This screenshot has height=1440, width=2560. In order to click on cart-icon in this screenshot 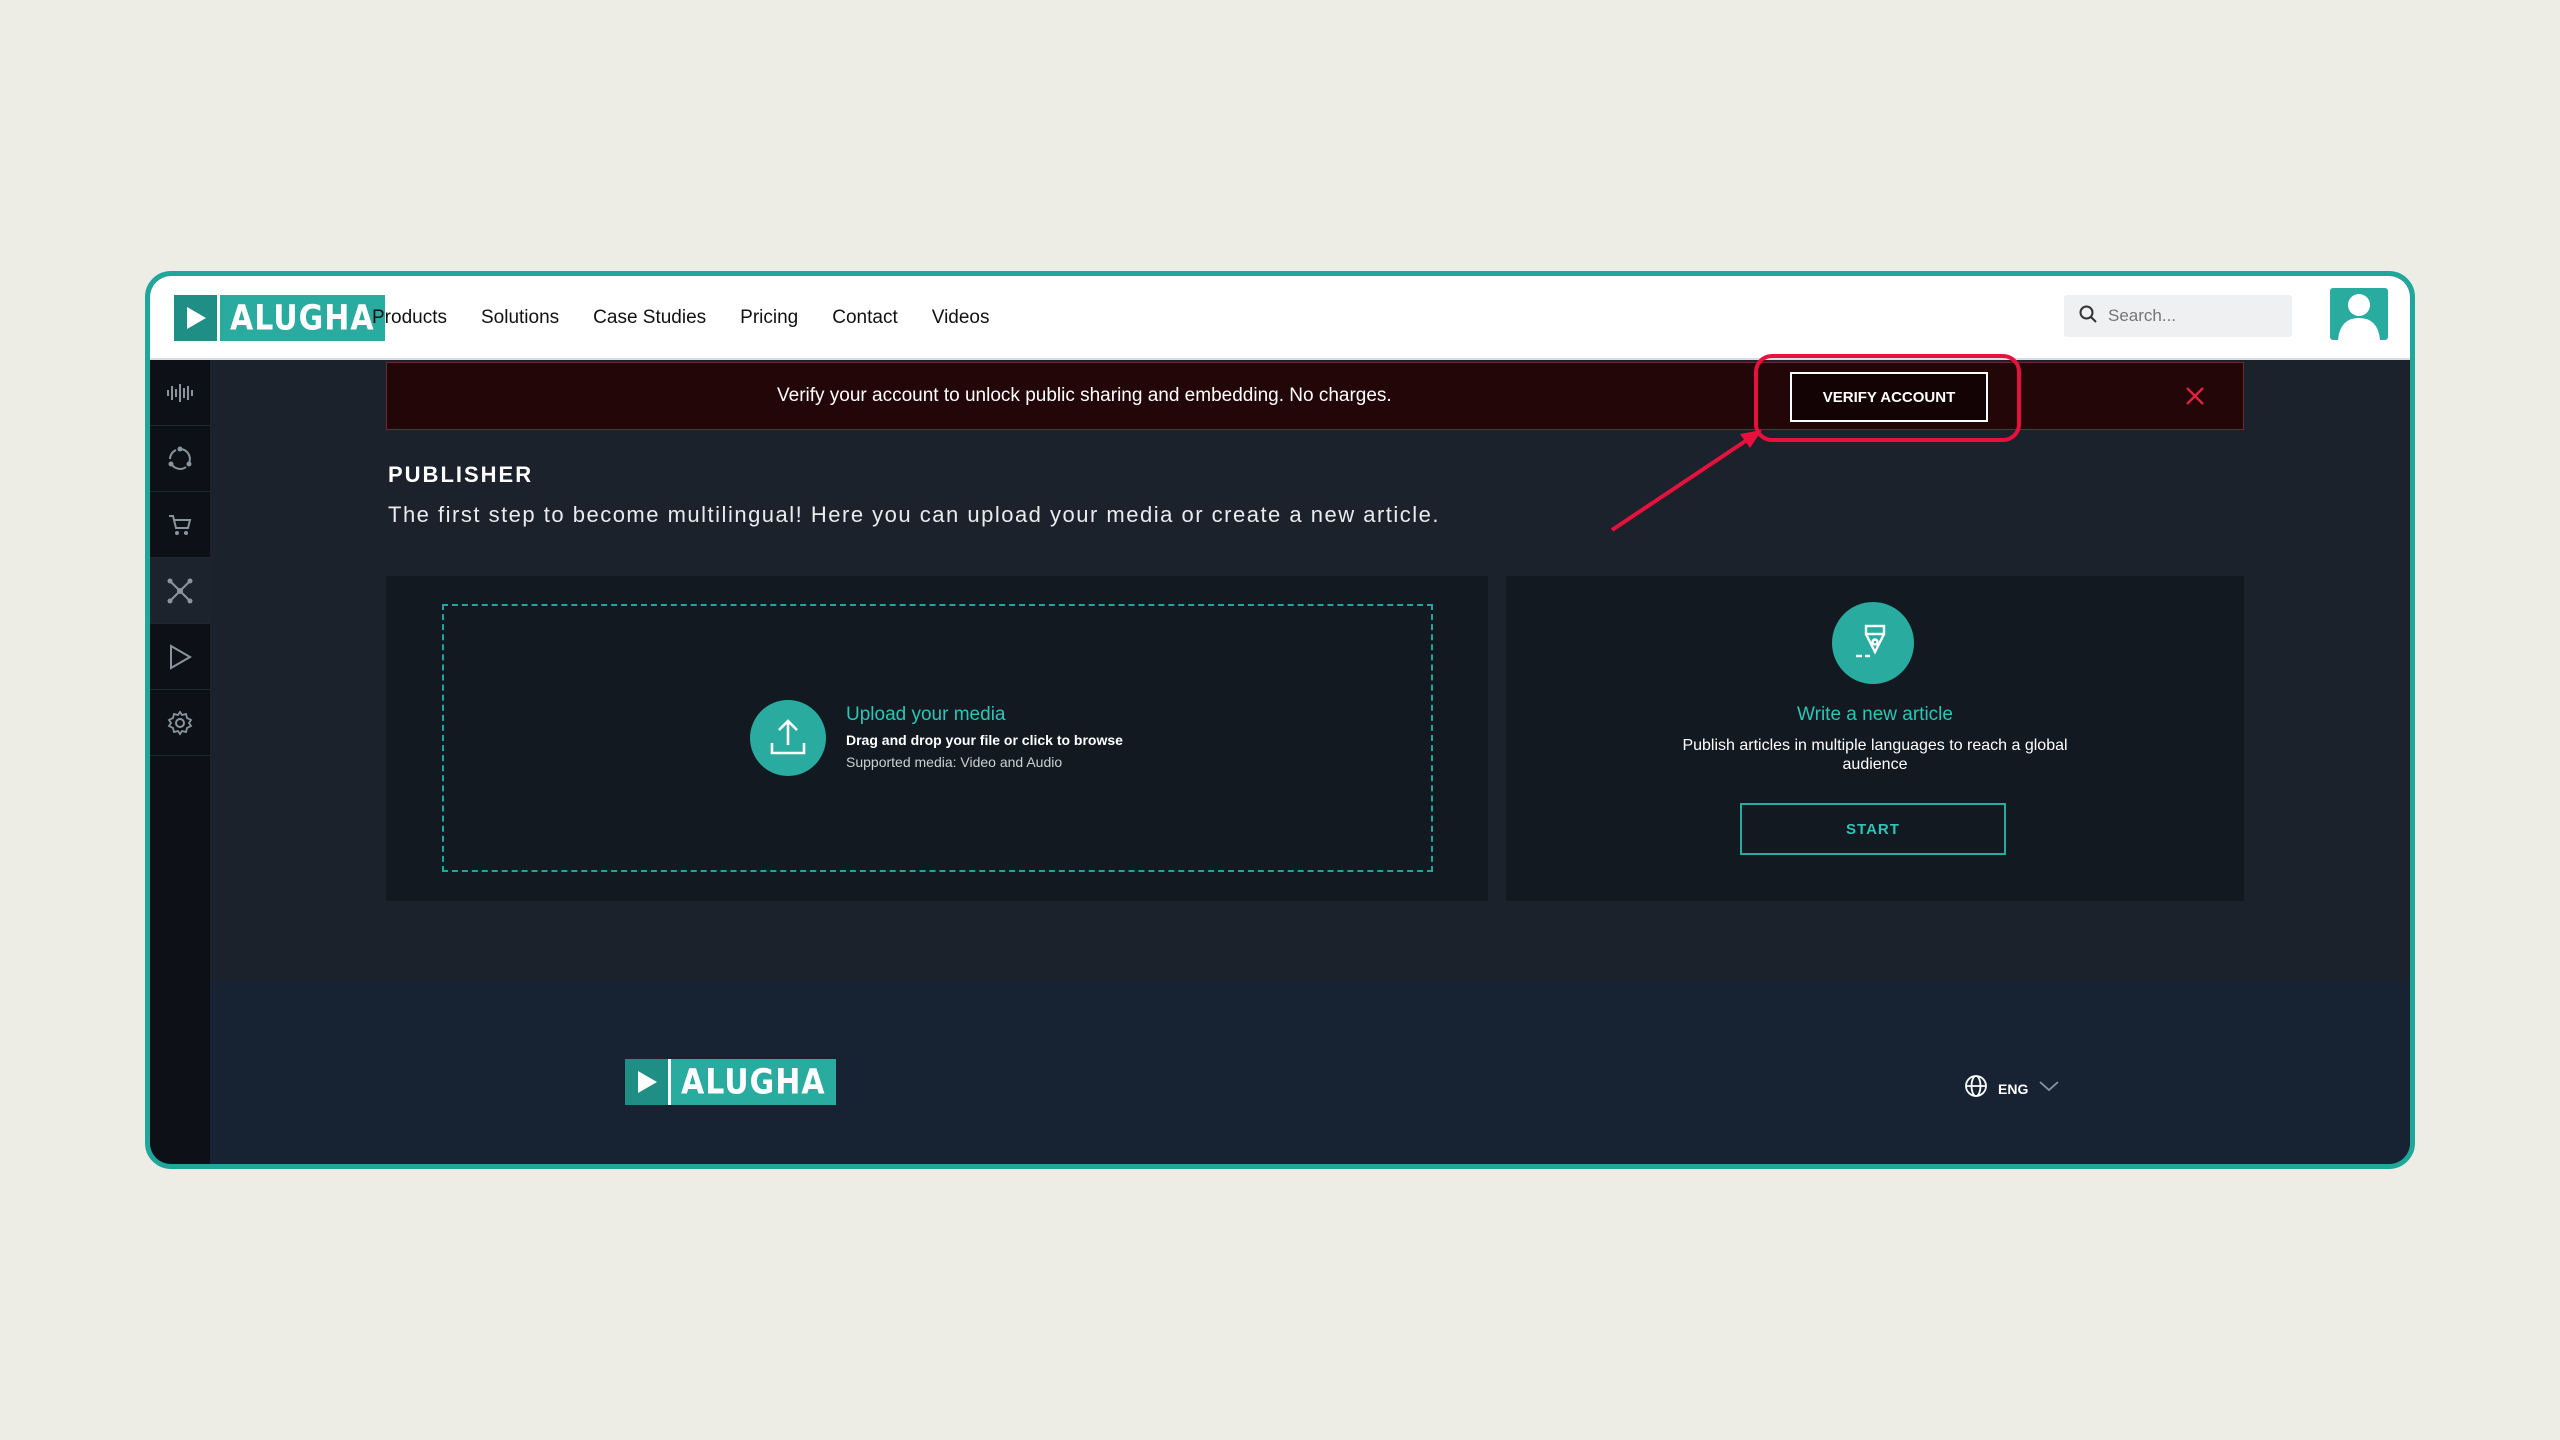, I will do `click(180, 524)`.